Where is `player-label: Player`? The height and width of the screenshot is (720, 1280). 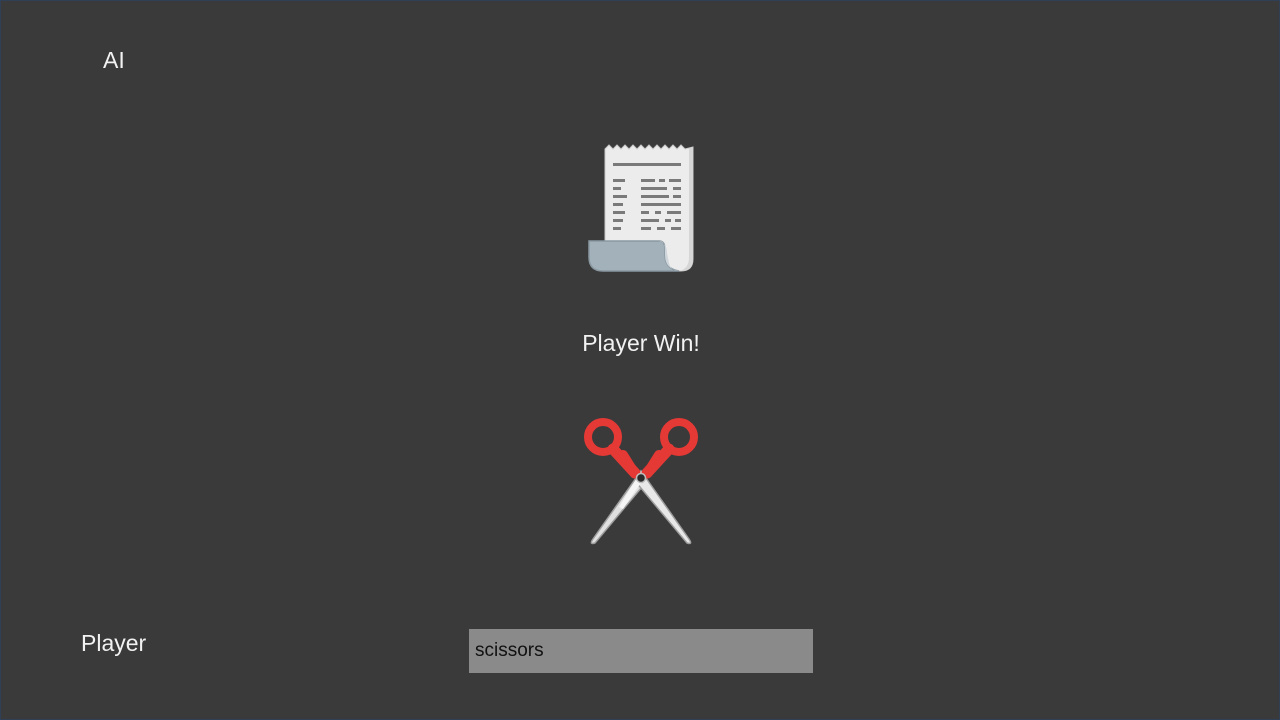 player-label: Player is located at coordinates (114, 643).